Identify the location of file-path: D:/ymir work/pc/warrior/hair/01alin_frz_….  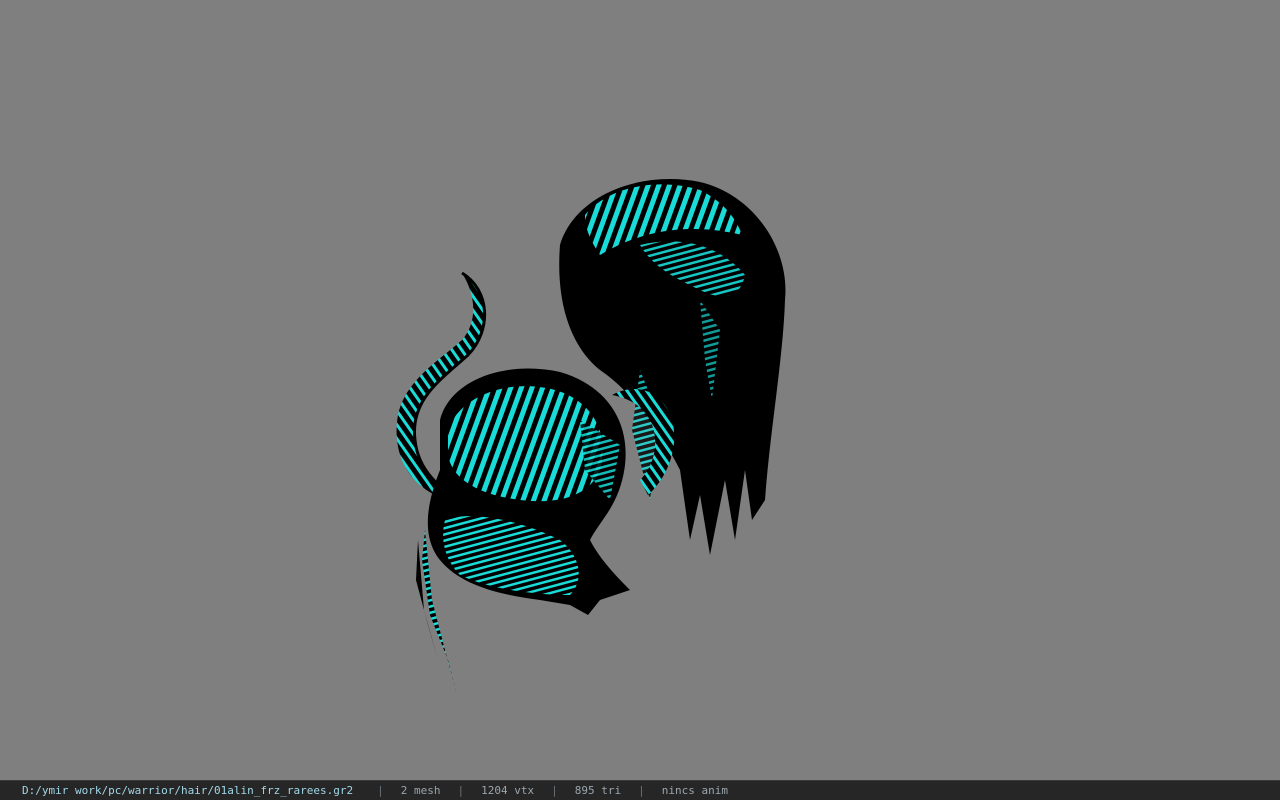
(188, 790).